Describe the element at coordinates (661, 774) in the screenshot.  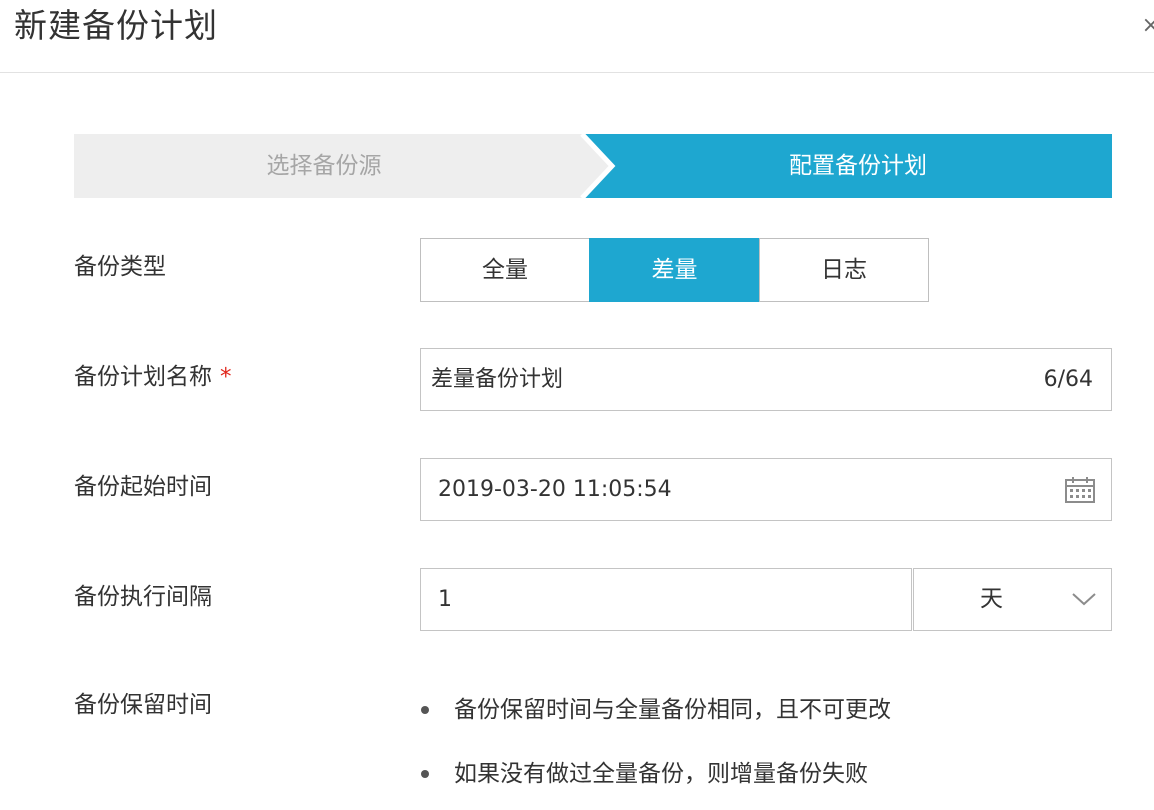
I see `retention-note-text: 如果没有做过全量备份，则增量备份失败` at that location.